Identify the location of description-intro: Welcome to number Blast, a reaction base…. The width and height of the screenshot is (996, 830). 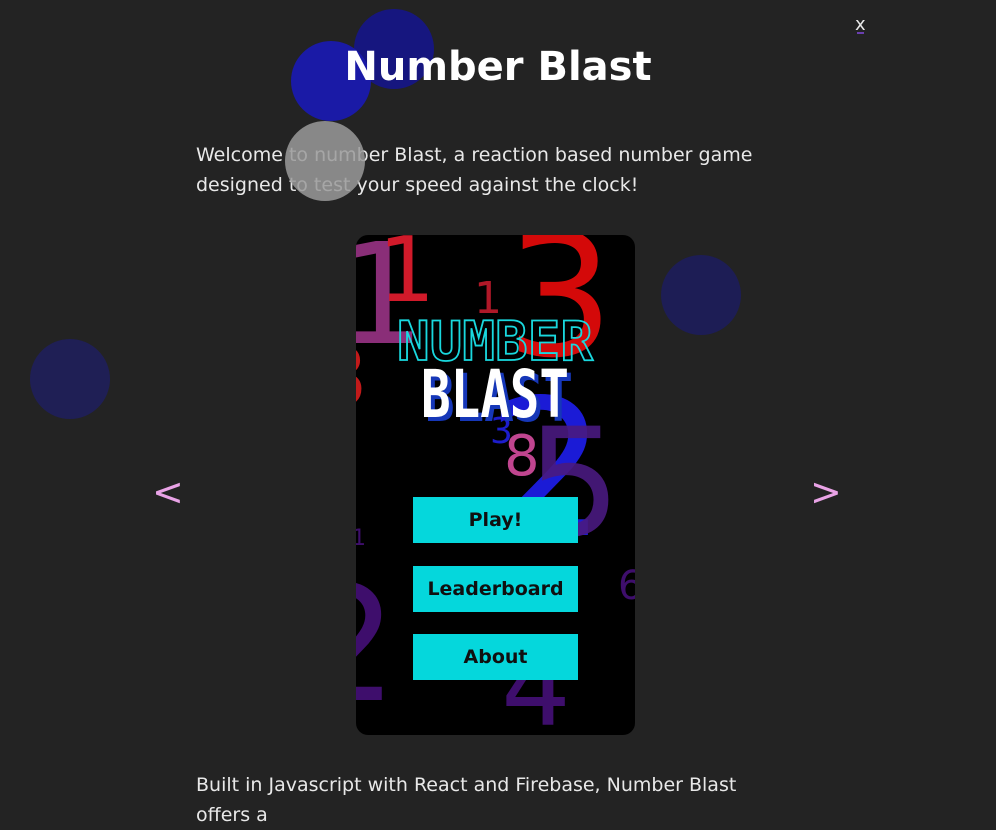
(474, 170).